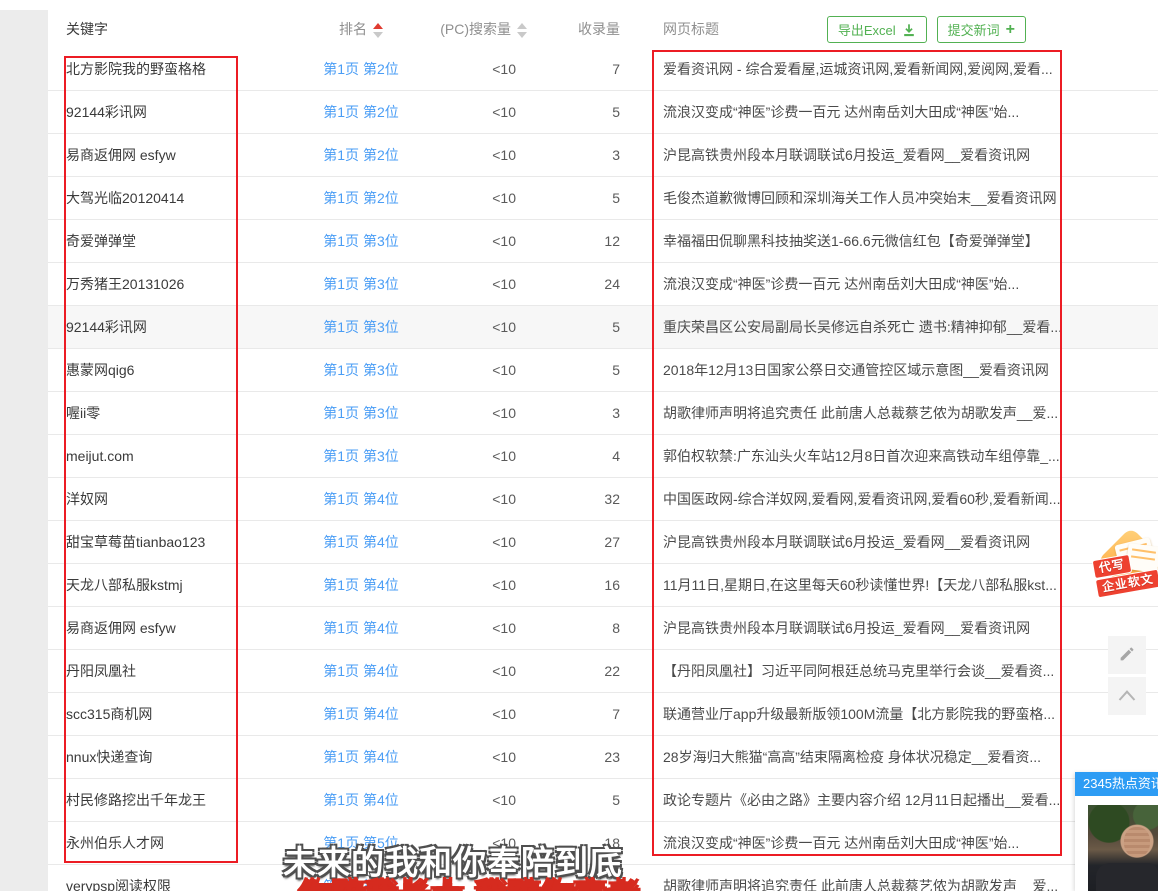 The image size is (1158, 891). I want to click on feedback-edit-button, so click(1127, 655).